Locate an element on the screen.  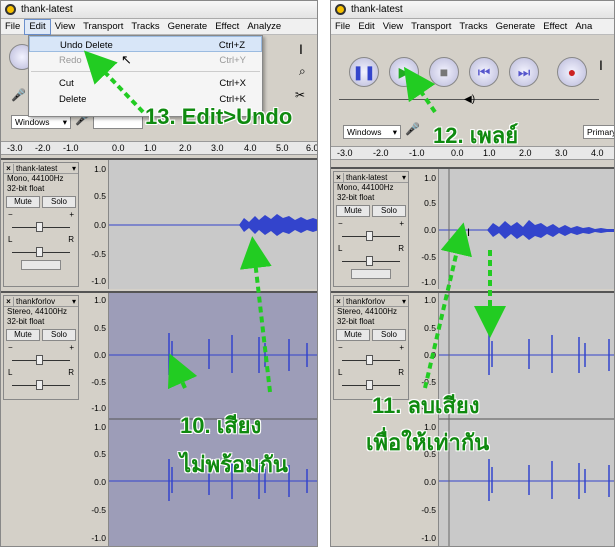
step-10-annotation-line2: ไม่พร้อมกัน is located at coordinates (234, 464).